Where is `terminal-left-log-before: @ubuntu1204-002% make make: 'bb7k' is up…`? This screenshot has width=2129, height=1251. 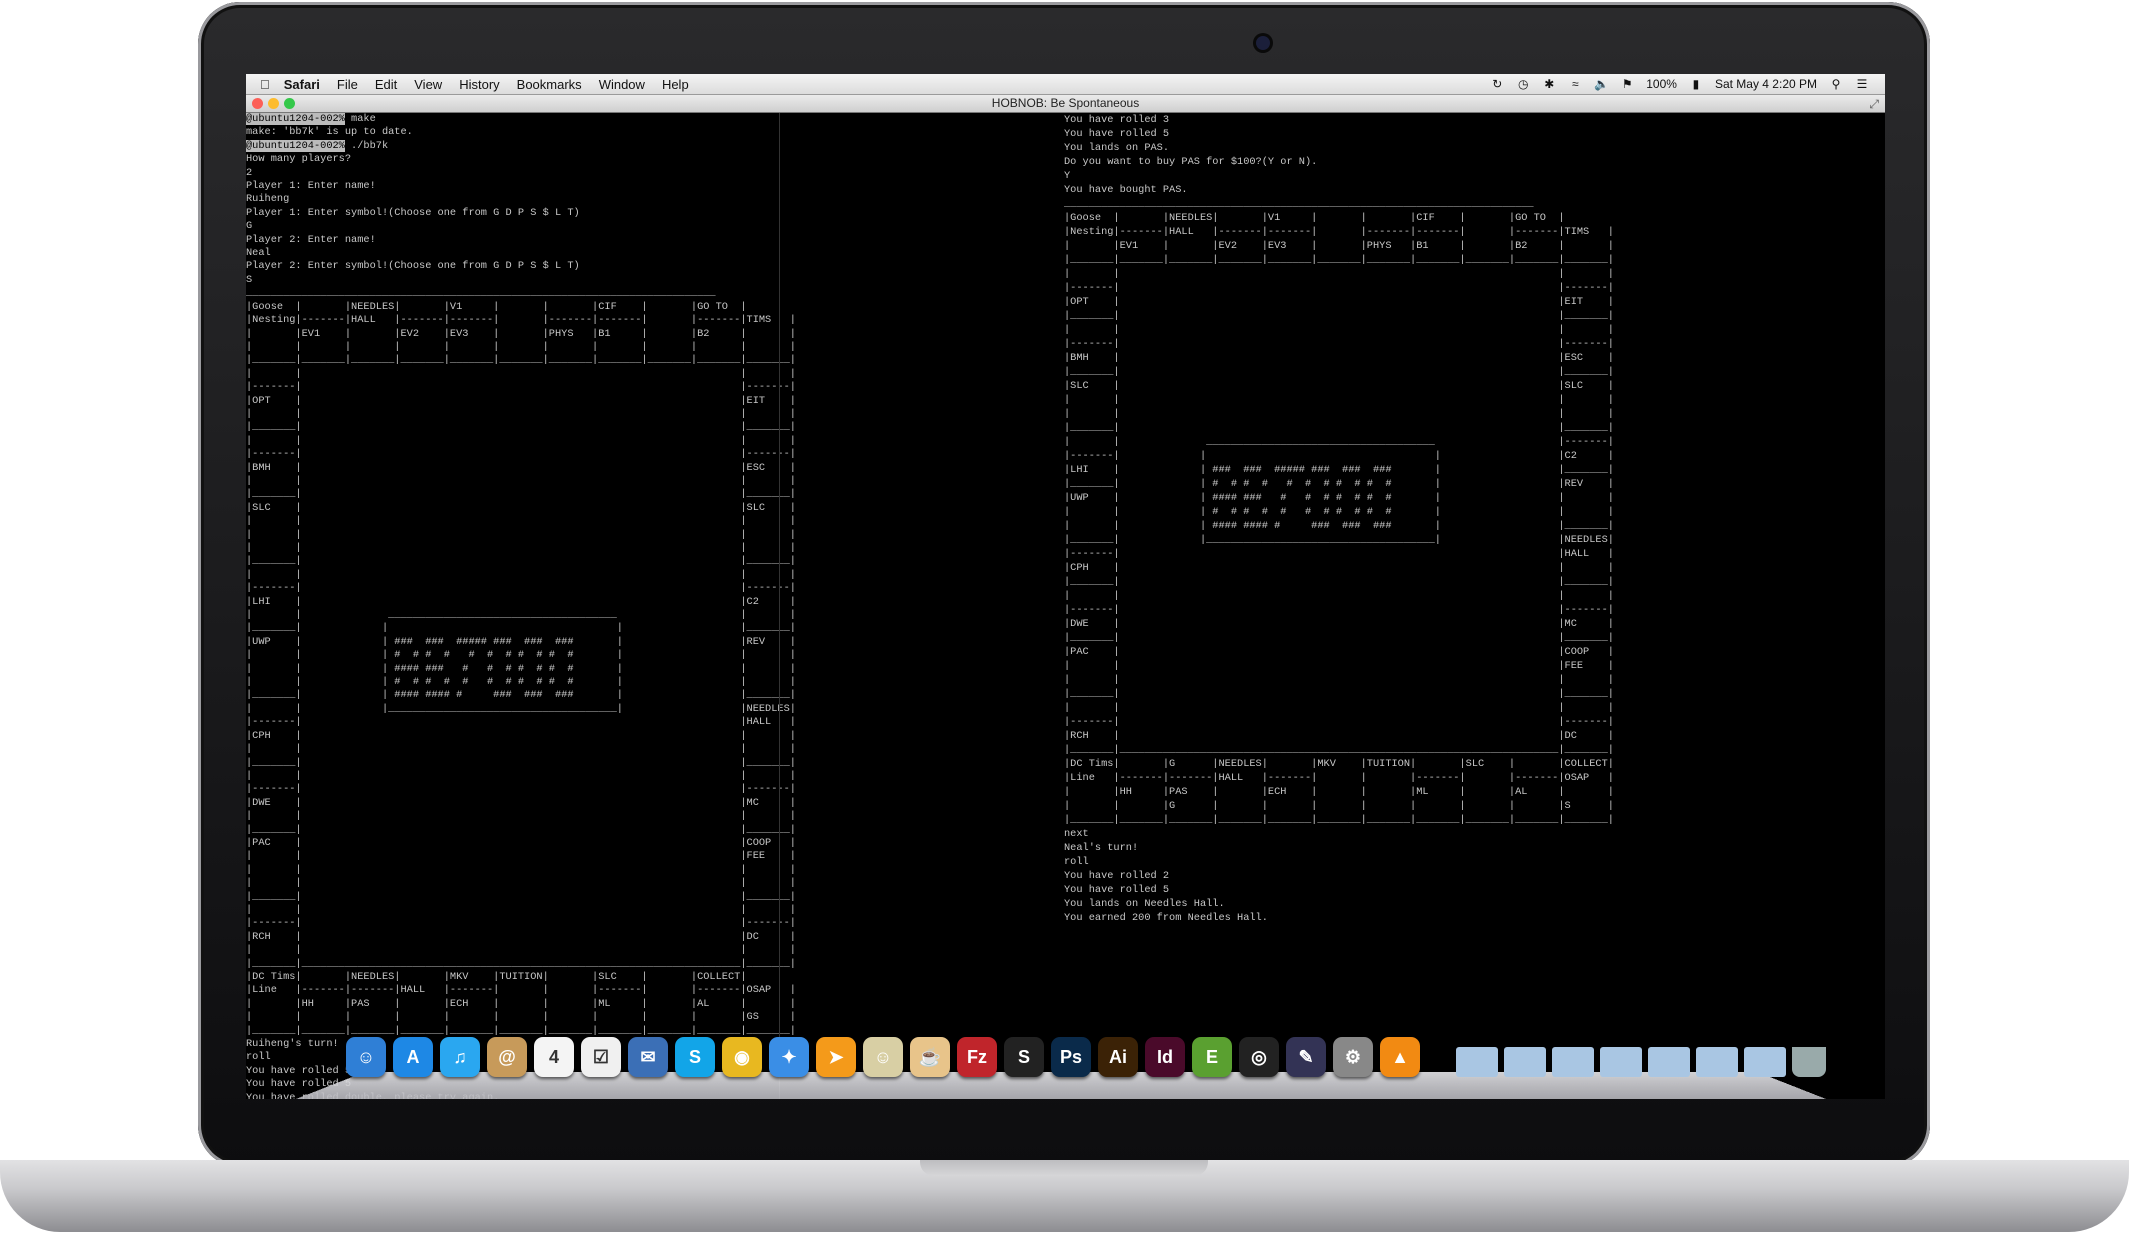 terminal-left-log-before: @ubuntu1204-002% make make: 'bb7k' is up… is located at coordinates (413, 199).